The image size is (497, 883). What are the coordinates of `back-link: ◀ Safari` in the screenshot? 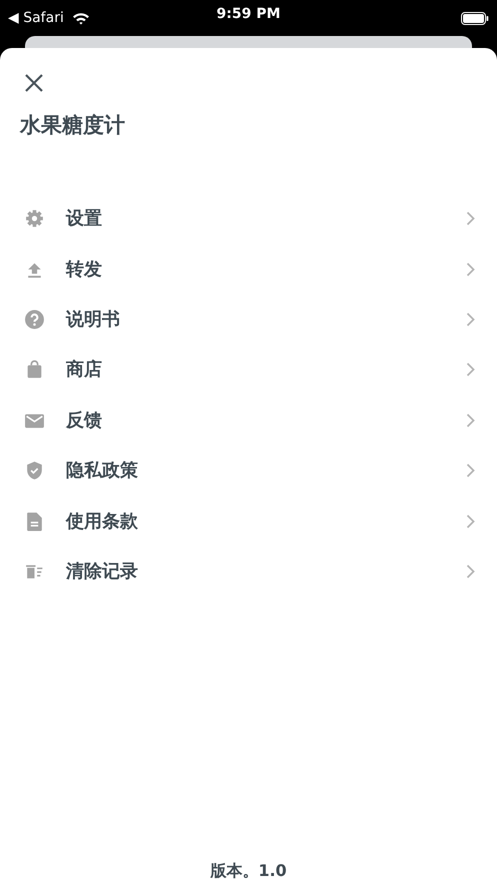 It's located at (36, 18).